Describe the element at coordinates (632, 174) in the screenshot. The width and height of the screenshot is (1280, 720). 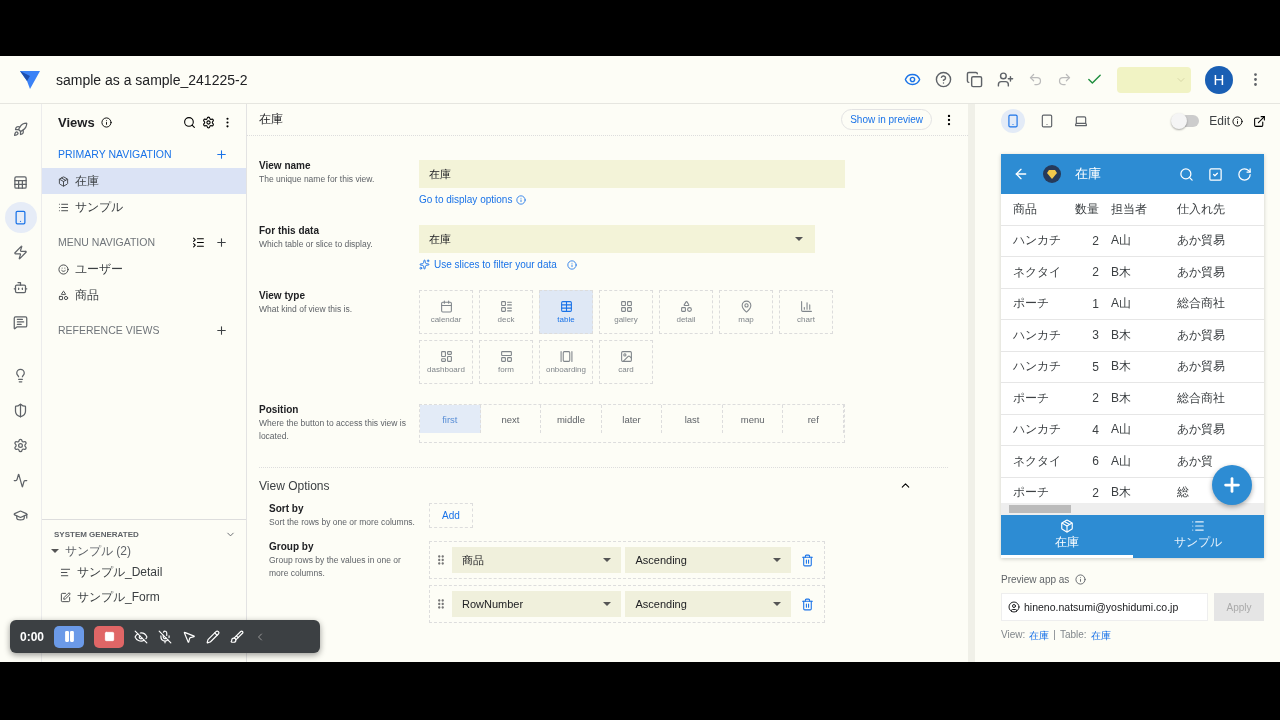
I see `view-name-field: 在庫` at that location.